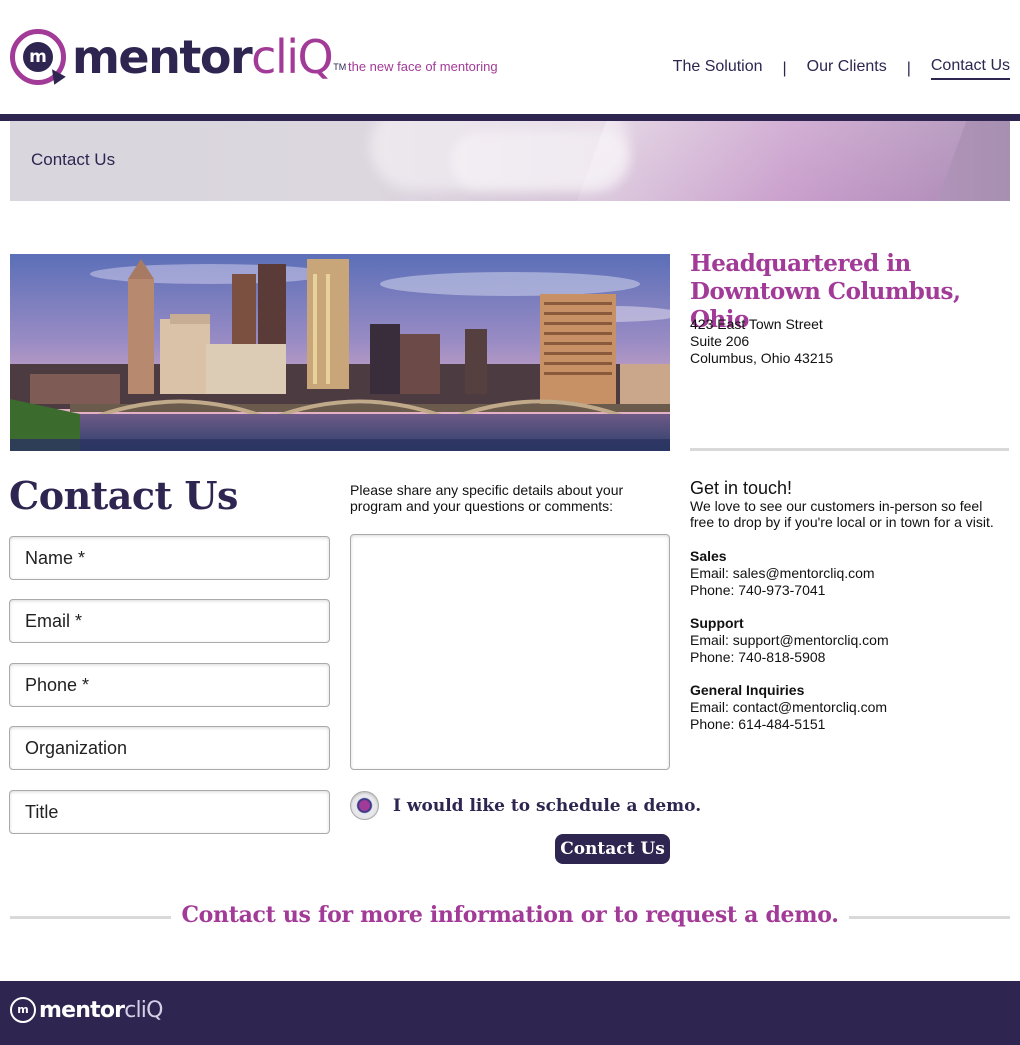 This screenshot has width=1020, height=1045. What do you see at coordinates (758, 590) in the screenshot?
I see `contact-phone: Phone: 740-973-7041` at bounding box center [758, 590].